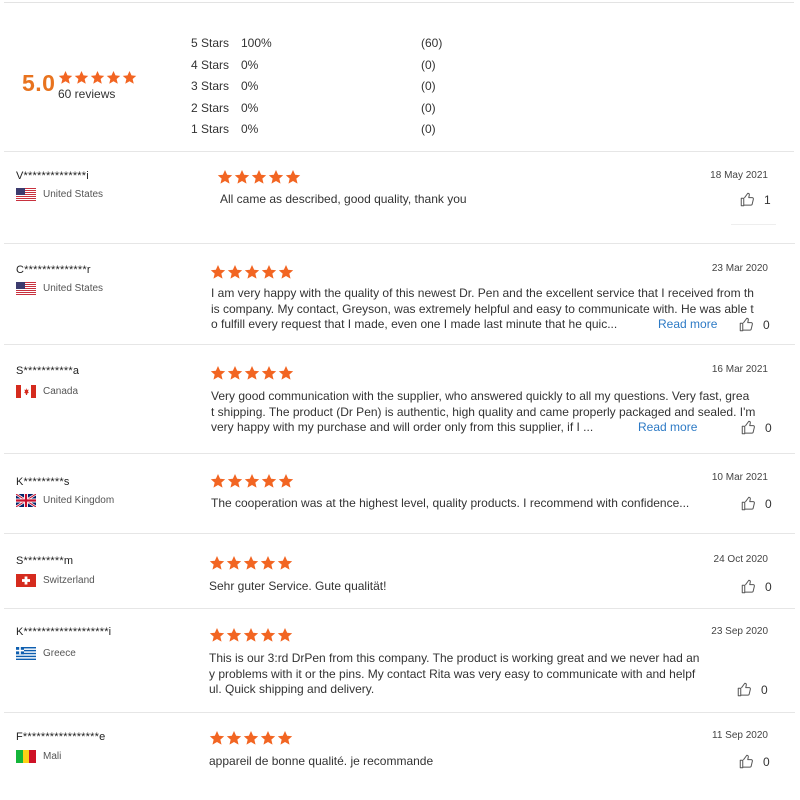 This screenshot has width=800, height=800. What do you see at coordinates (432, 43) in the screenshot?
I see `distribution-count: (60)` at bounding box center [432, 43].